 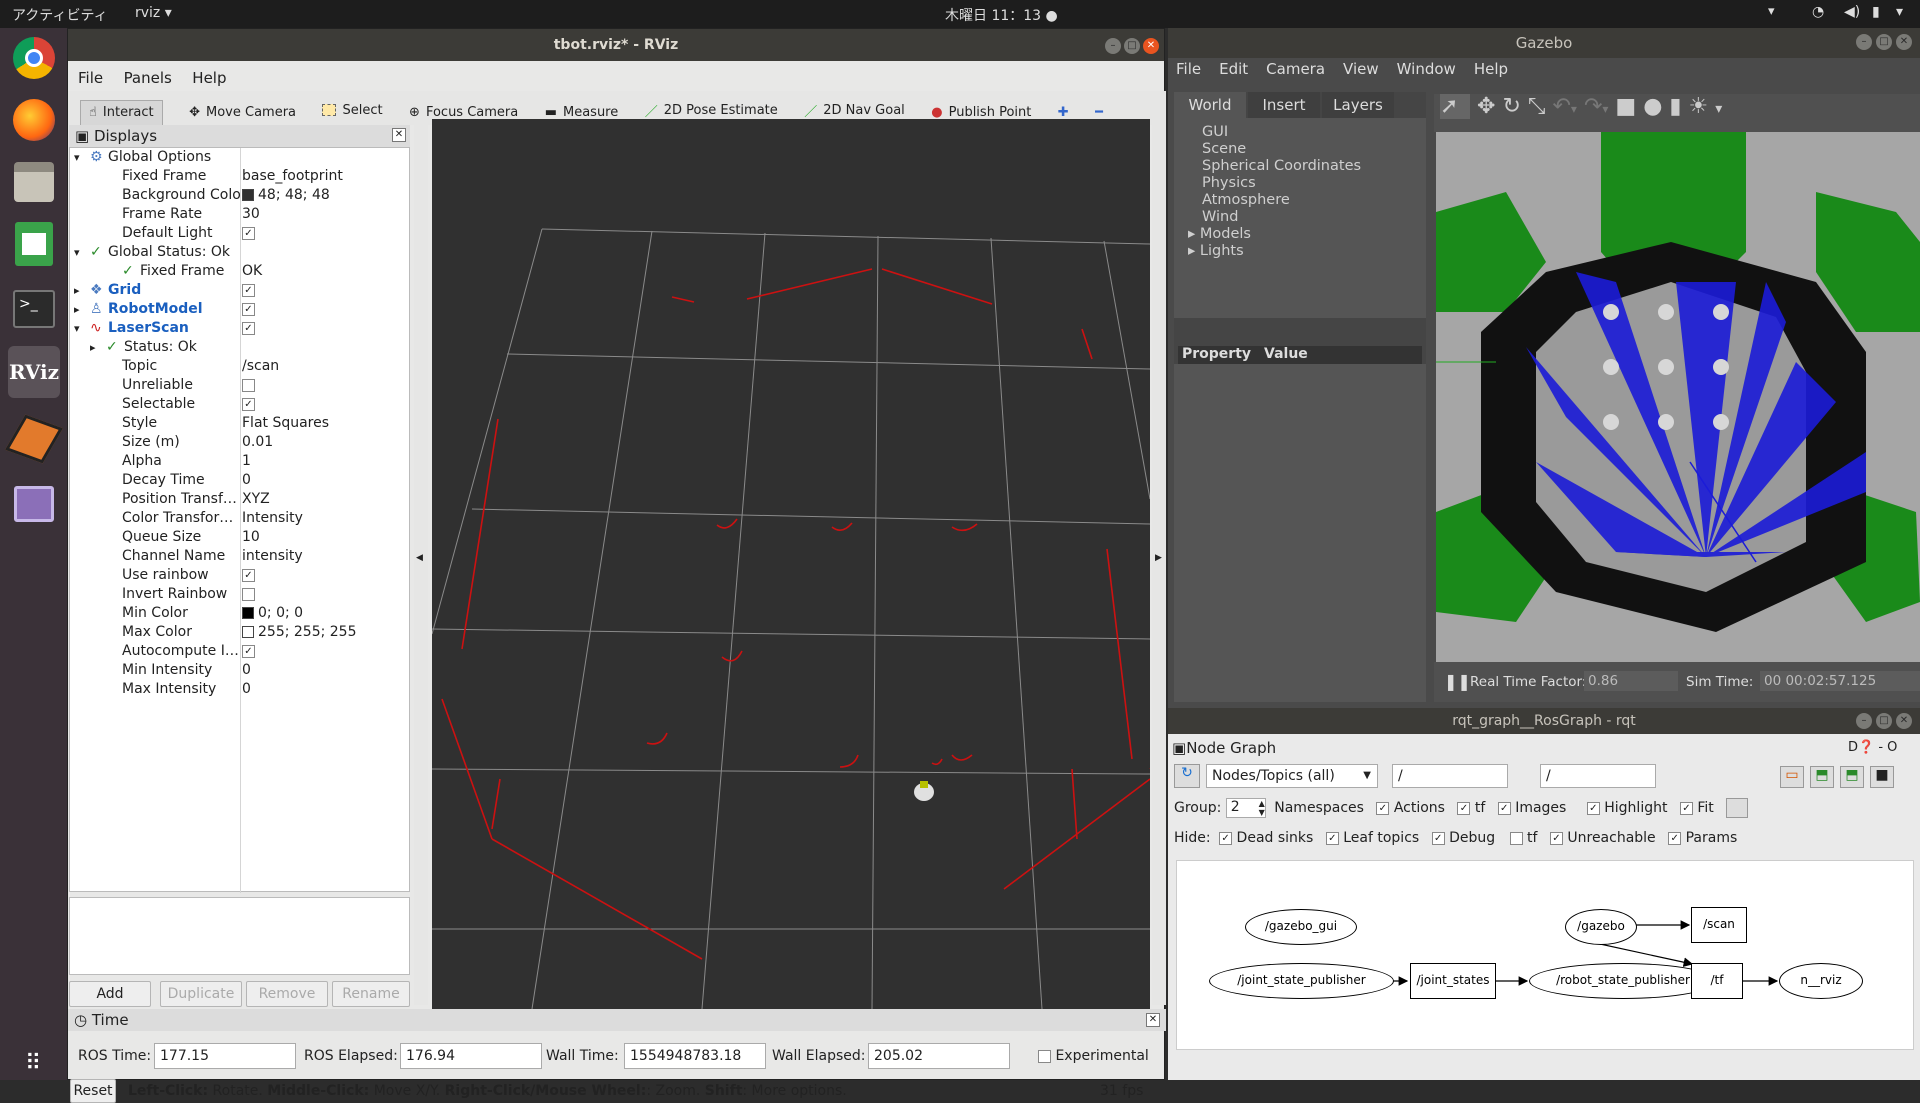 What do you see at coordinates (34, 182) in the screenshot?
I see `files-icon` at bounding box center [34, 182].